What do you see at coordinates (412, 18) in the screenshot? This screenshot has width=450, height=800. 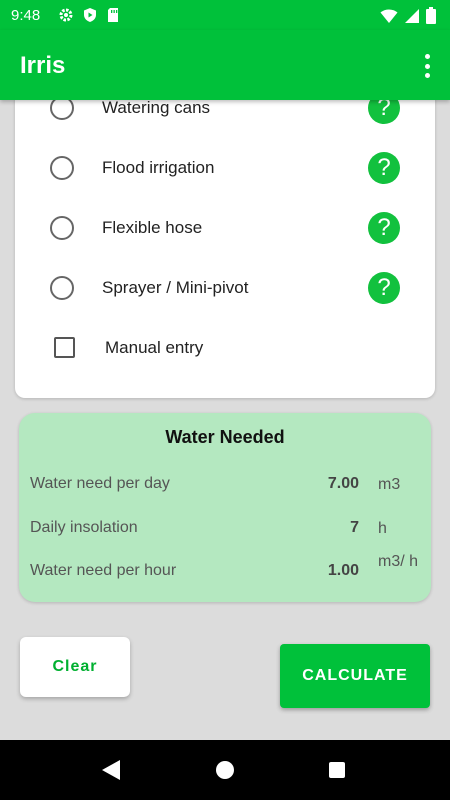 I see `signal-icon` at bounding box center [412, 18].